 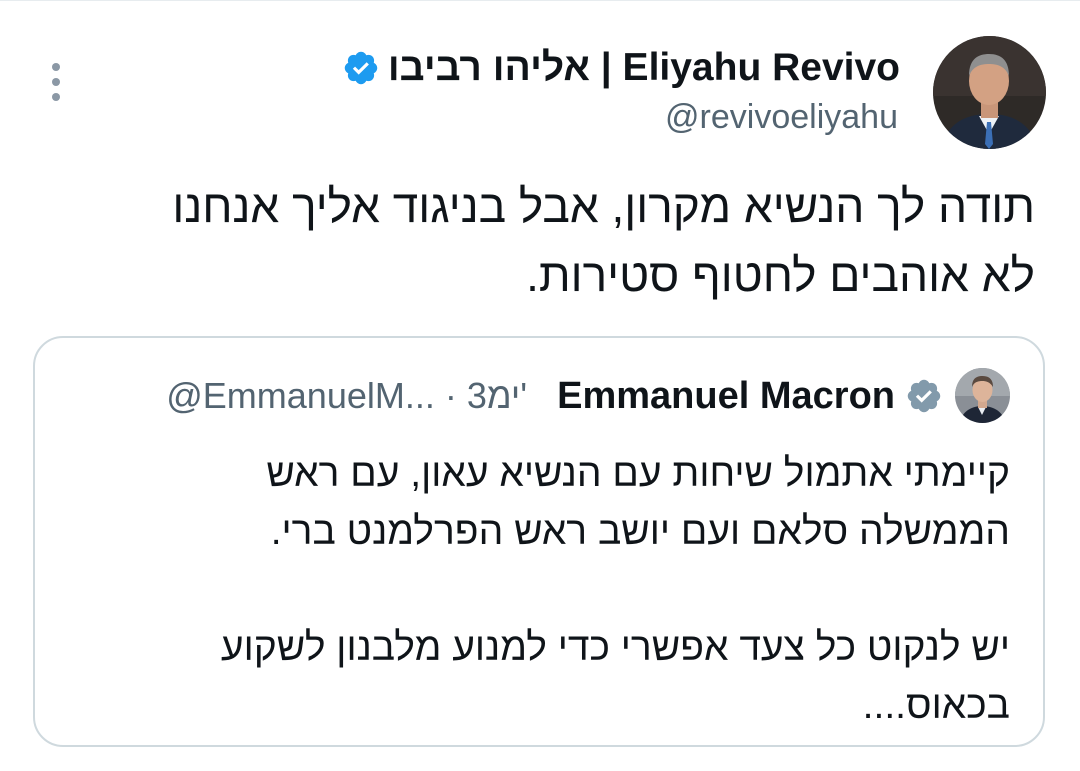 I want to click on author-handle: @revivoeliyahu, so click(x=781, y=117).